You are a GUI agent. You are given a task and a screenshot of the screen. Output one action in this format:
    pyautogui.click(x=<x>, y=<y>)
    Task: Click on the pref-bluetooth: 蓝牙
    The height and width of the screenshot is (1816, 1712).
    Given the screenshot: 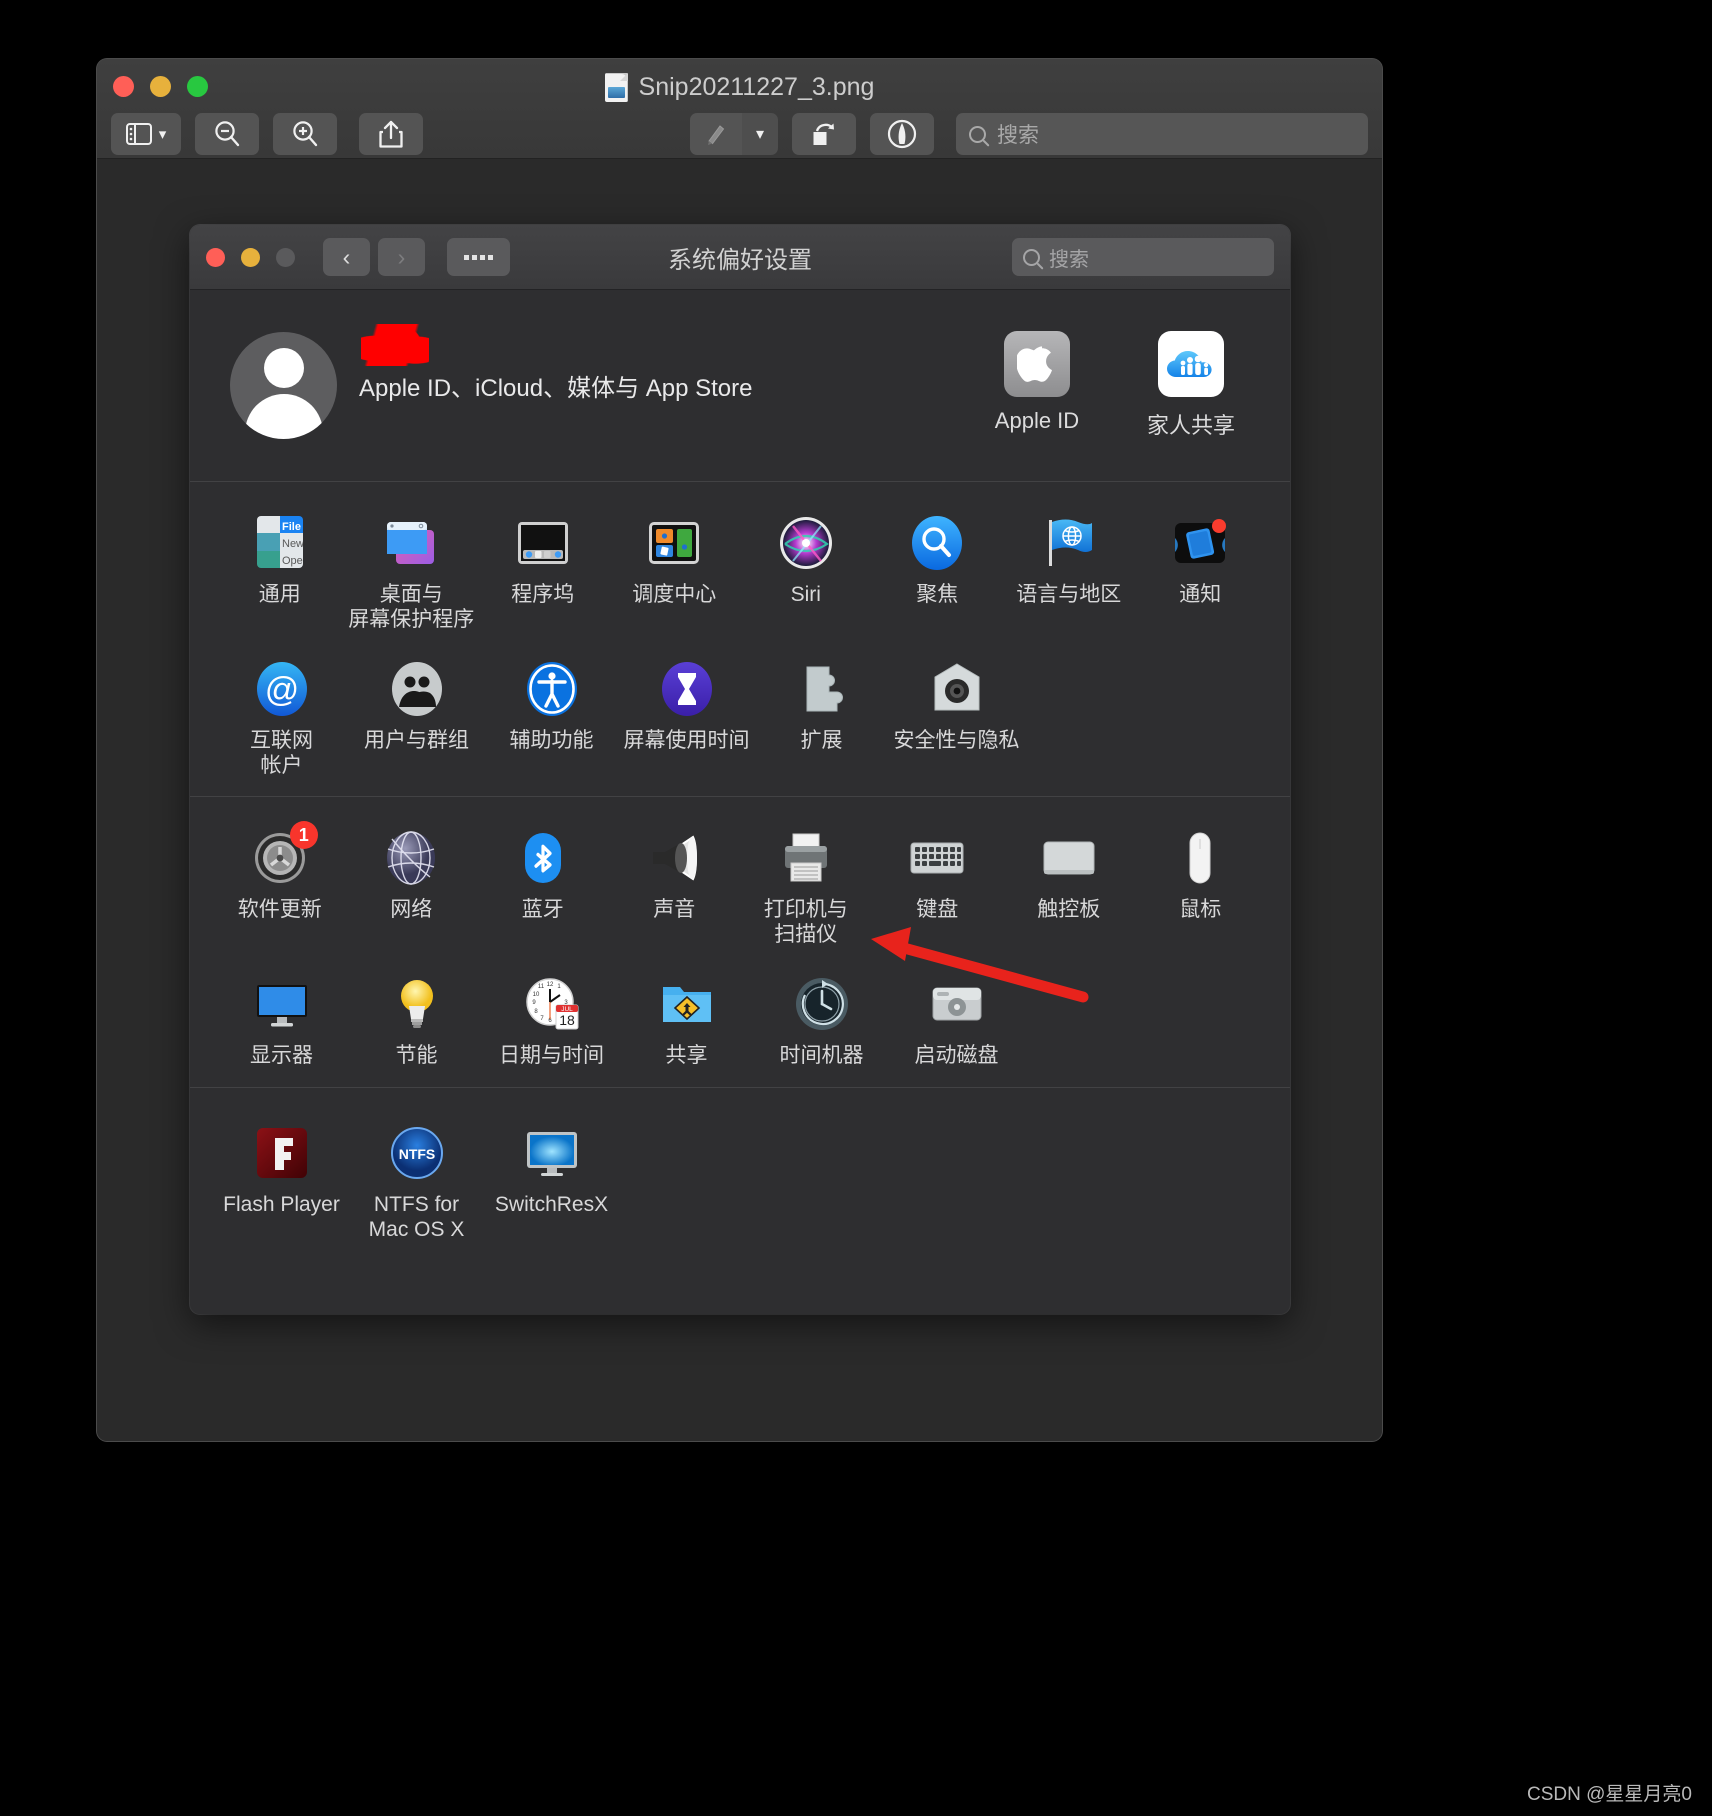 What is the action you would take?
    pyautogui.click(x=543, y=885)
    